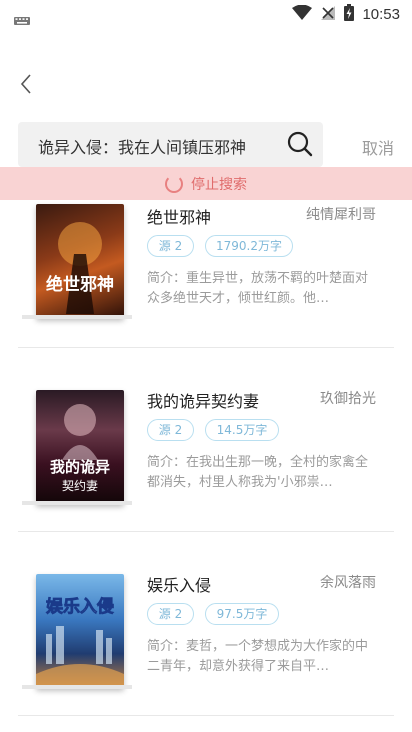 This screenshot has width=412, height=732. I want to click on stop-search-button: 停止搜索, so click(206, 183).